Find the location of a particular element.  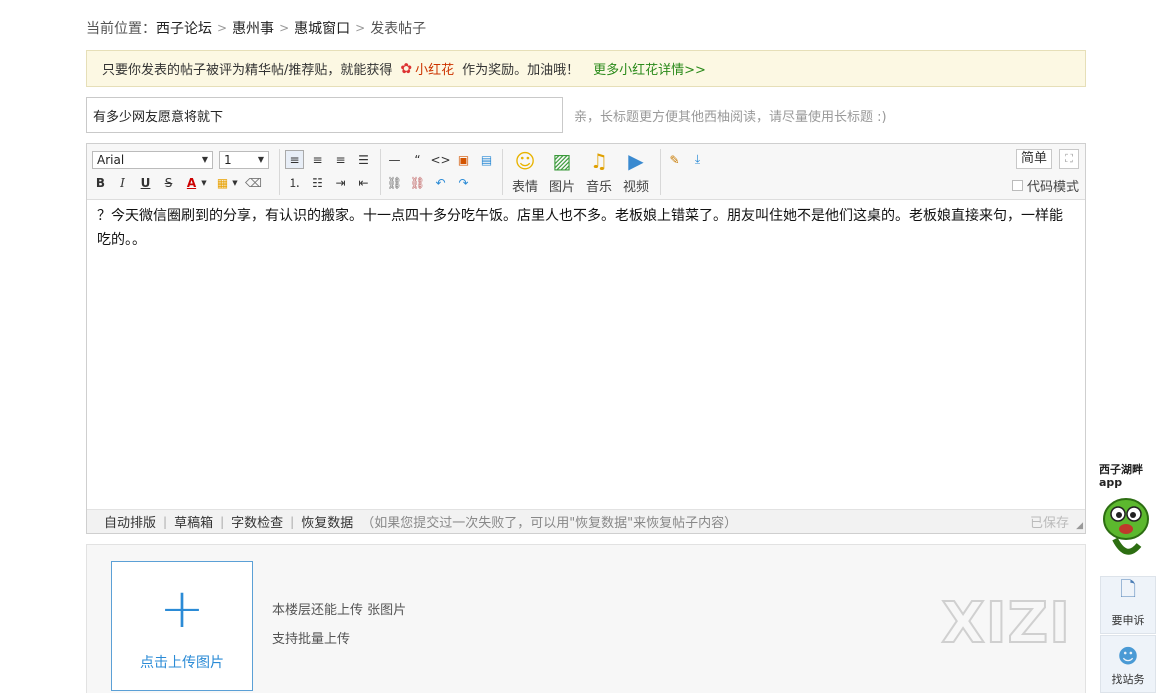

strikethrough-icon: S is located at coordinates (168, 182).